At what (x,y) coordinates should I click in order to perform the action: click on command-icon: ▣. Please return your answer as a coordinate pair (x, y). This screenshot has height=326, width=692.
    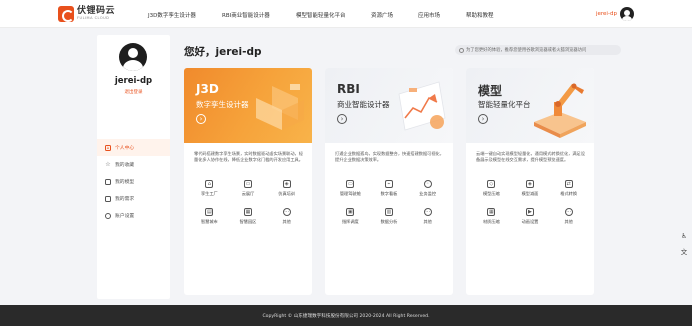
    Looking at the image, I should click on (350, 212).